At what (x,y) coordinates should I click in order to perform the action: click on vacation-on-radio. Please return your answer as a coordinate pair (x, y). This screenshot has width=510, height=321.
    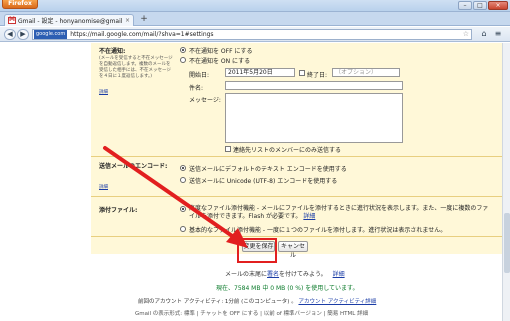
    Looking at the image, I should click on (183, 60).